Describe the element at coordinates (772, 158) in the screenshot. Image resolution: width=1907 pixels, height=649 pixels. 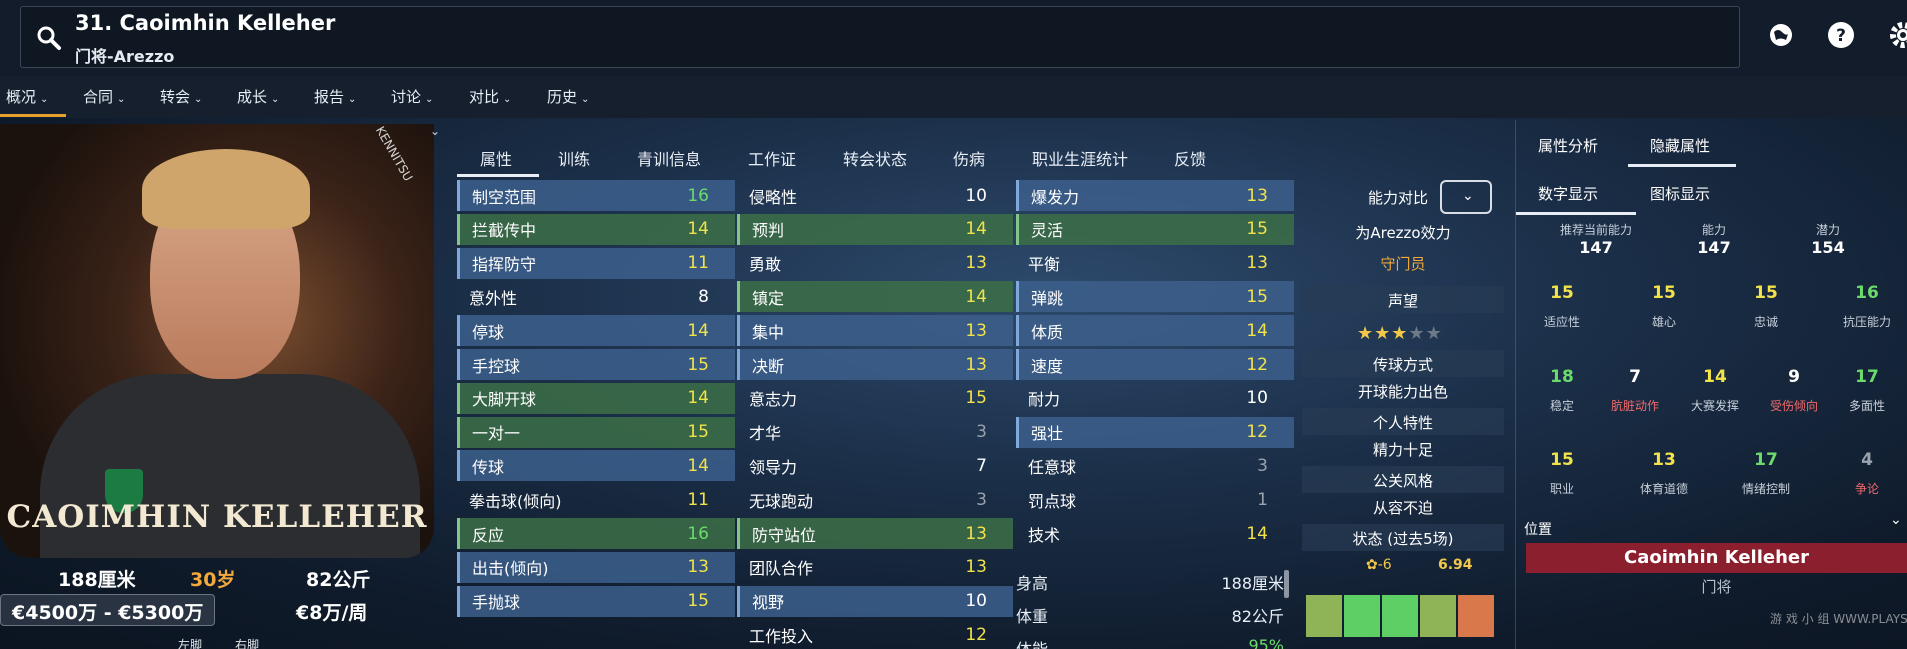
I see `tab-work-permit: 工作证` at that location.